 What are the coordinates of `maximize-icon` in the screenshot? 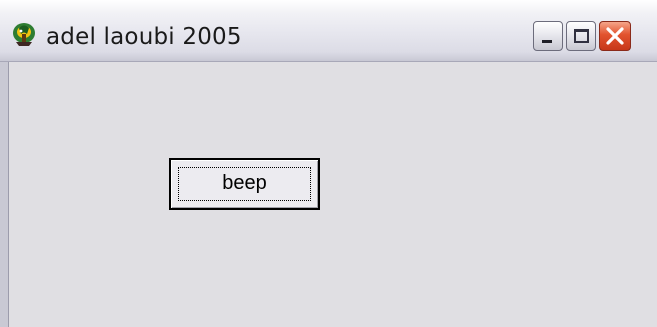 It's located at (581, 36).